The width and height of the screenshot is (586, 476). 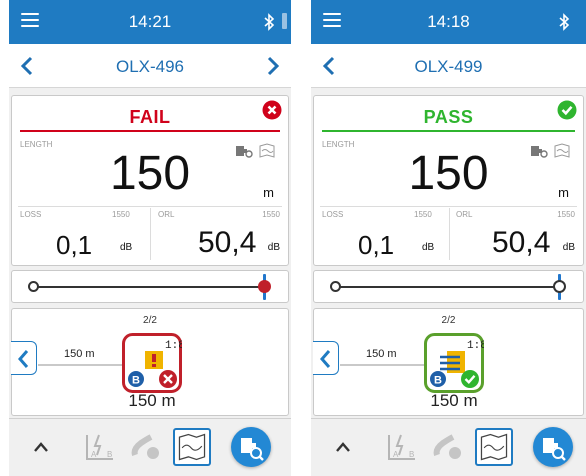 I want to click on clock: 14:18, so click(x=448, y=21).